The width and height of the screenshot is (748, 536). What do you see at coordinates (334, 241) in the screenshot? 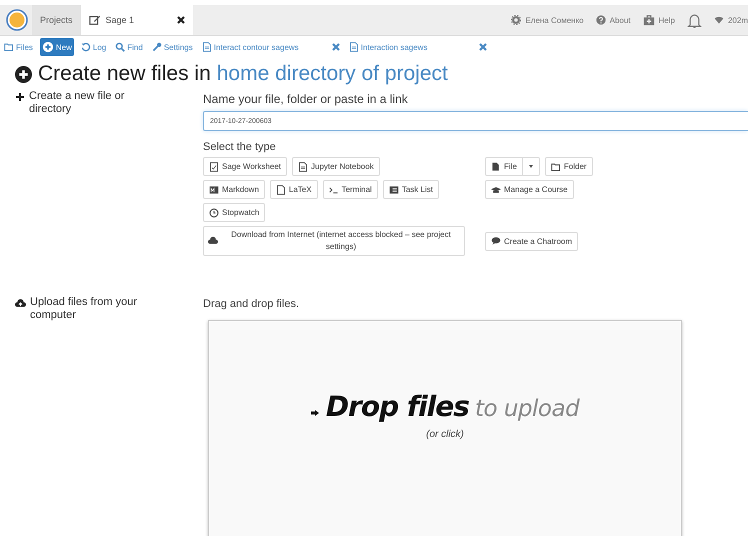
I see `download-button: Download from Internet (internet access blocked – see project settings)` at bounding box center [334, 241].